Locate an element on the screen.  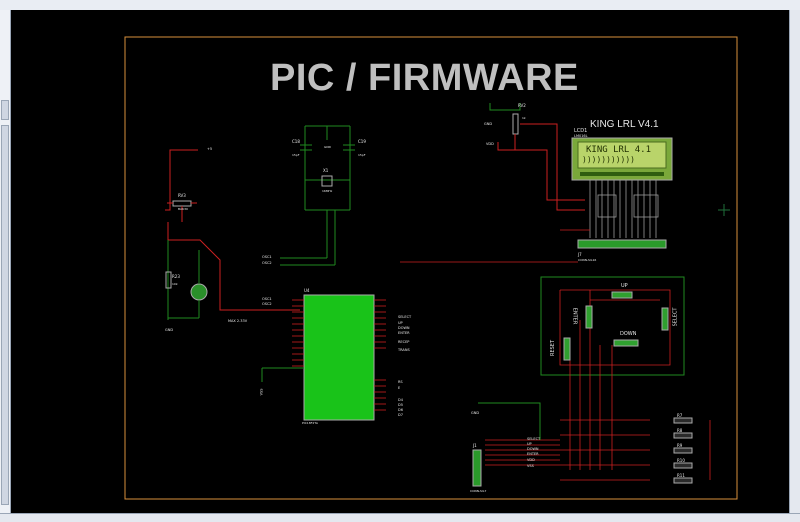
lcd-line-1: KING LRL 4.1 is located at coordinates (619, 150).